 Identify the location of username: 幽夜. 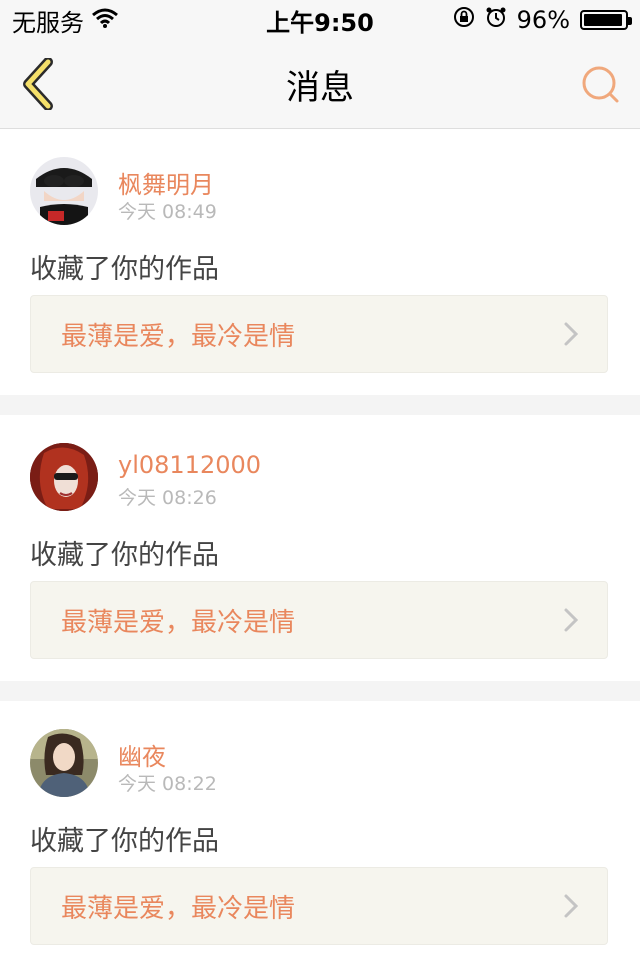
(142, 754).